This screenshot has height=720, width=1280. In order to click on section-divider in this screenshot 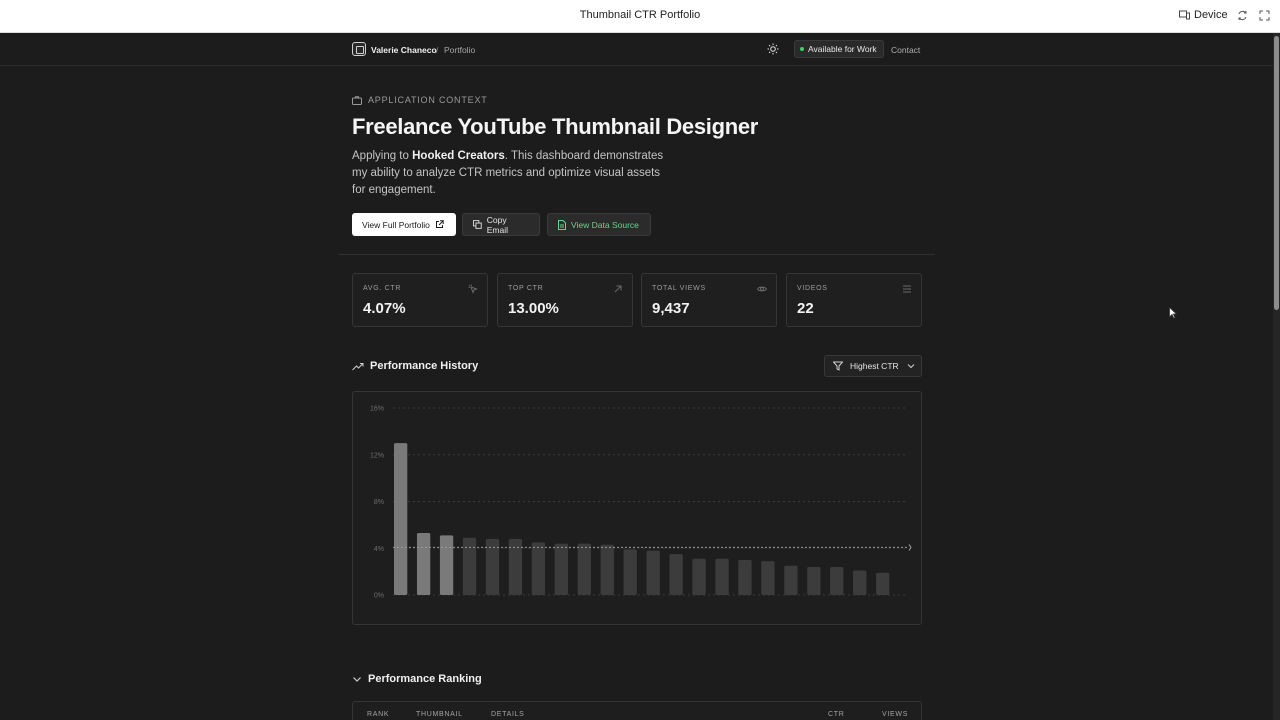, I will do `click(636, 254)`.